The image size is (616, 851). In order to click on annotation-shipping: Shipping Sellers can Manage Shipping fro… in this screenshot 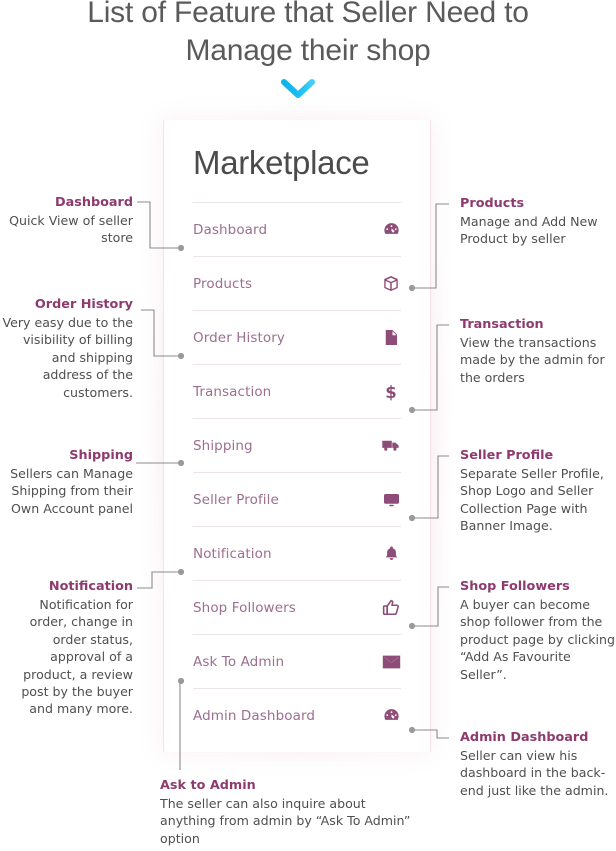, I will do `click(66, 482)`.